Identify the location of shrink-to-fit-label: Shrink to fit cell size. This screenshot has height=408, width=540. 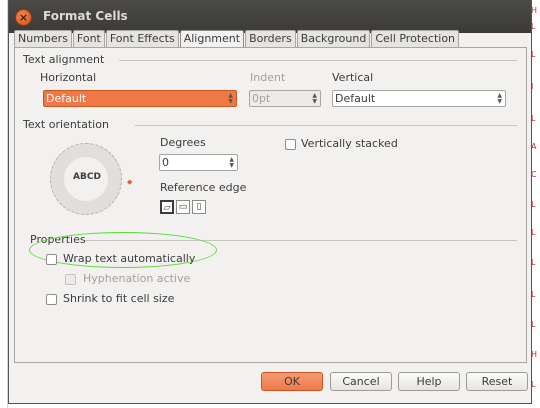
(119, 298).